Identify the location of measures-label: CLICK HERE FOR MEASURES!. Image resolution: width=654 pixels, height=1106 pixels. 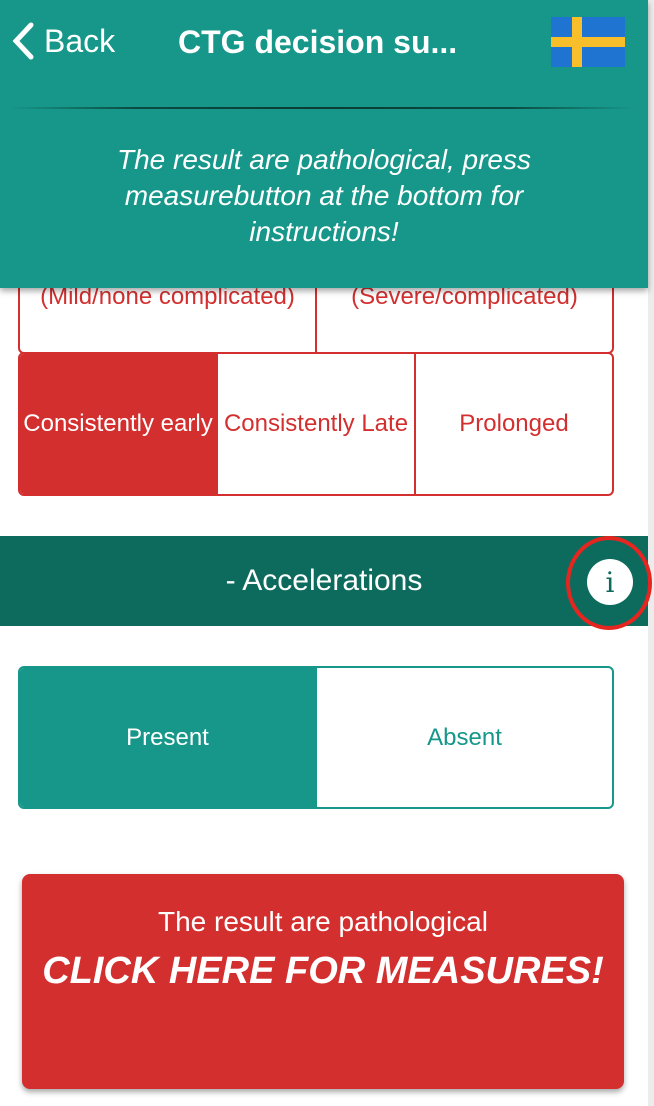
(323, 971).